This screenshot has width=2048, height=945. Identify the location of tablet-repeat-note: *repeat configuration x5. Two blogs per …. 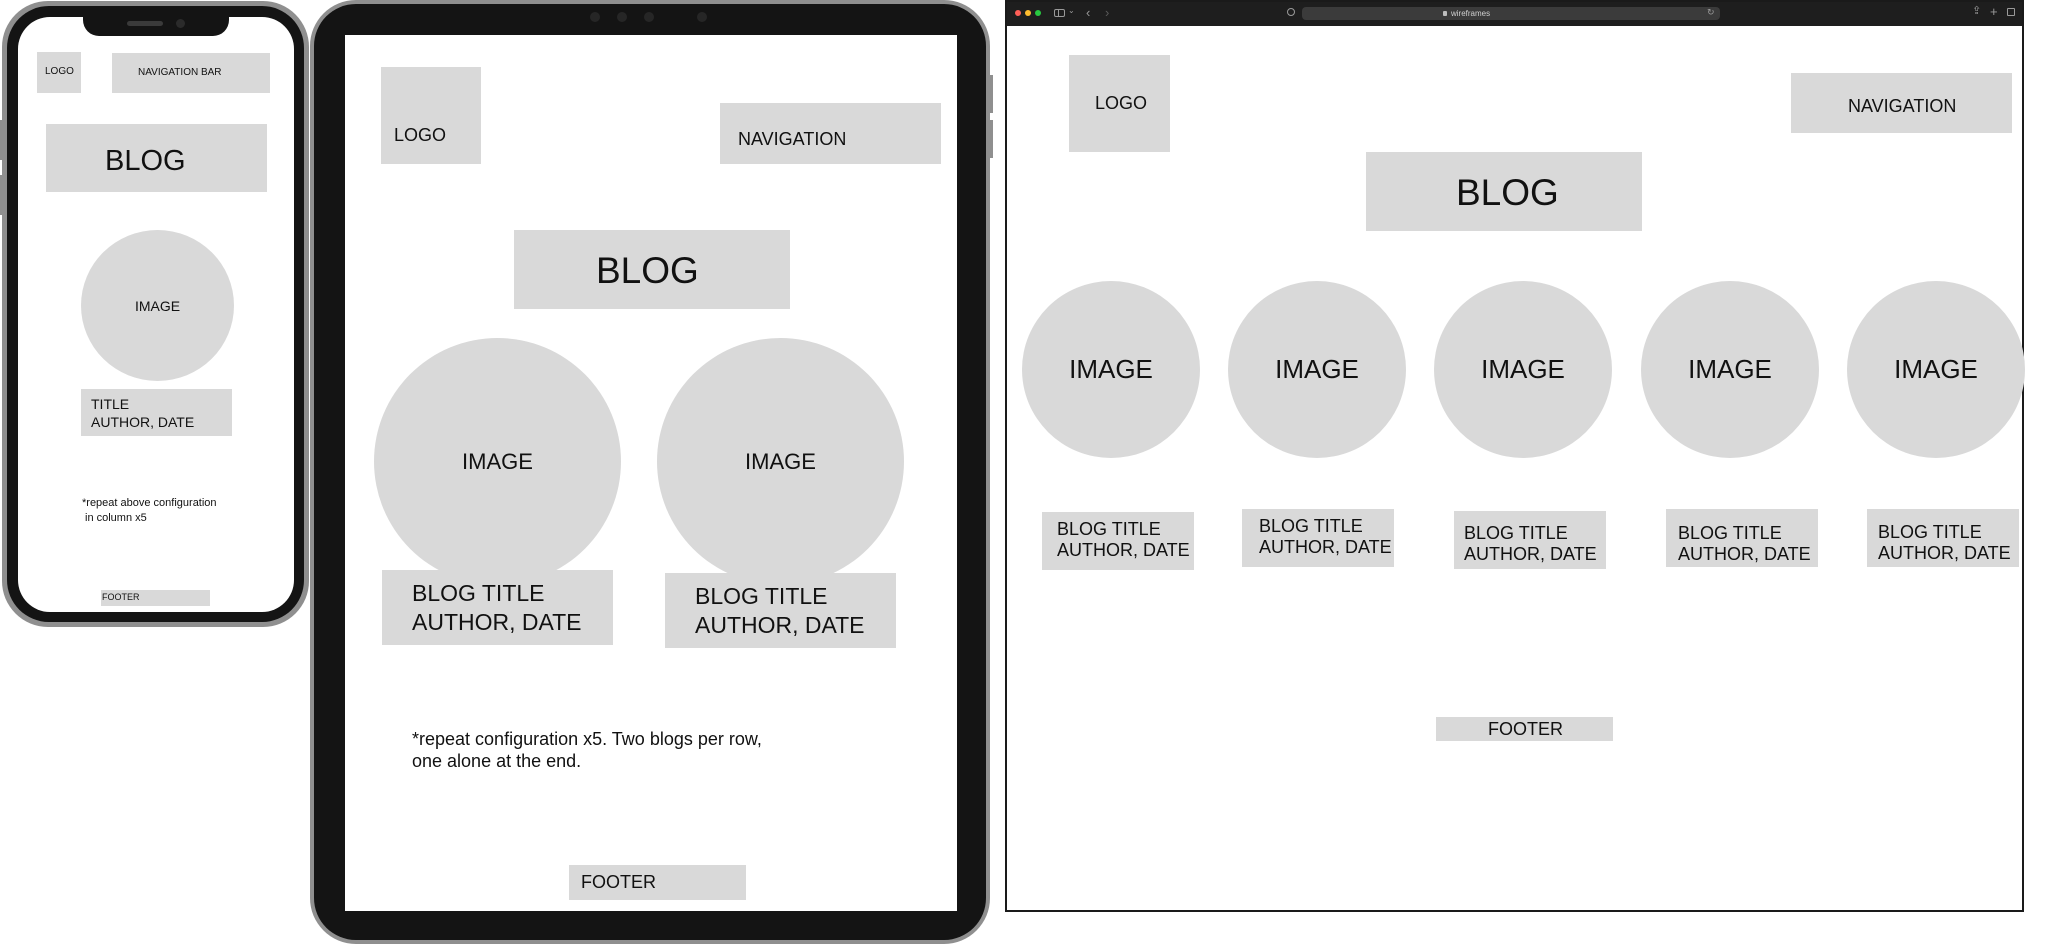
(587, 739).